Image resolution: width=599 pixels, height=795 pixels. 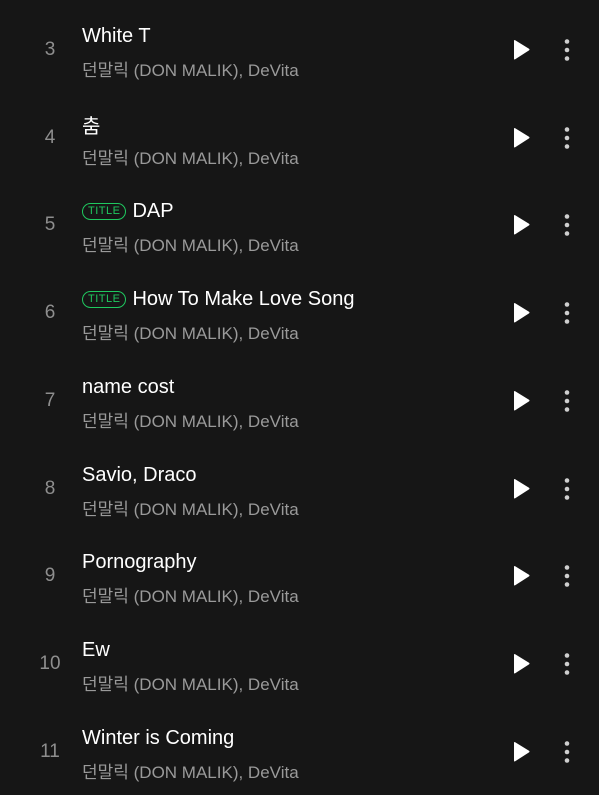 What do you see at coordinates (50, 49) in the screenshot?
I see `track-number: 3` at bounding box center [50, 49].